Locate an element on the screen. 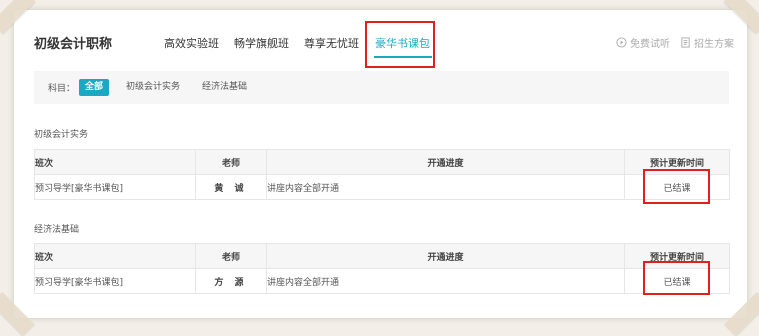 This screenshot has width=759, height=336. highlight-box-active-tab is located at coordinates (400, 44).